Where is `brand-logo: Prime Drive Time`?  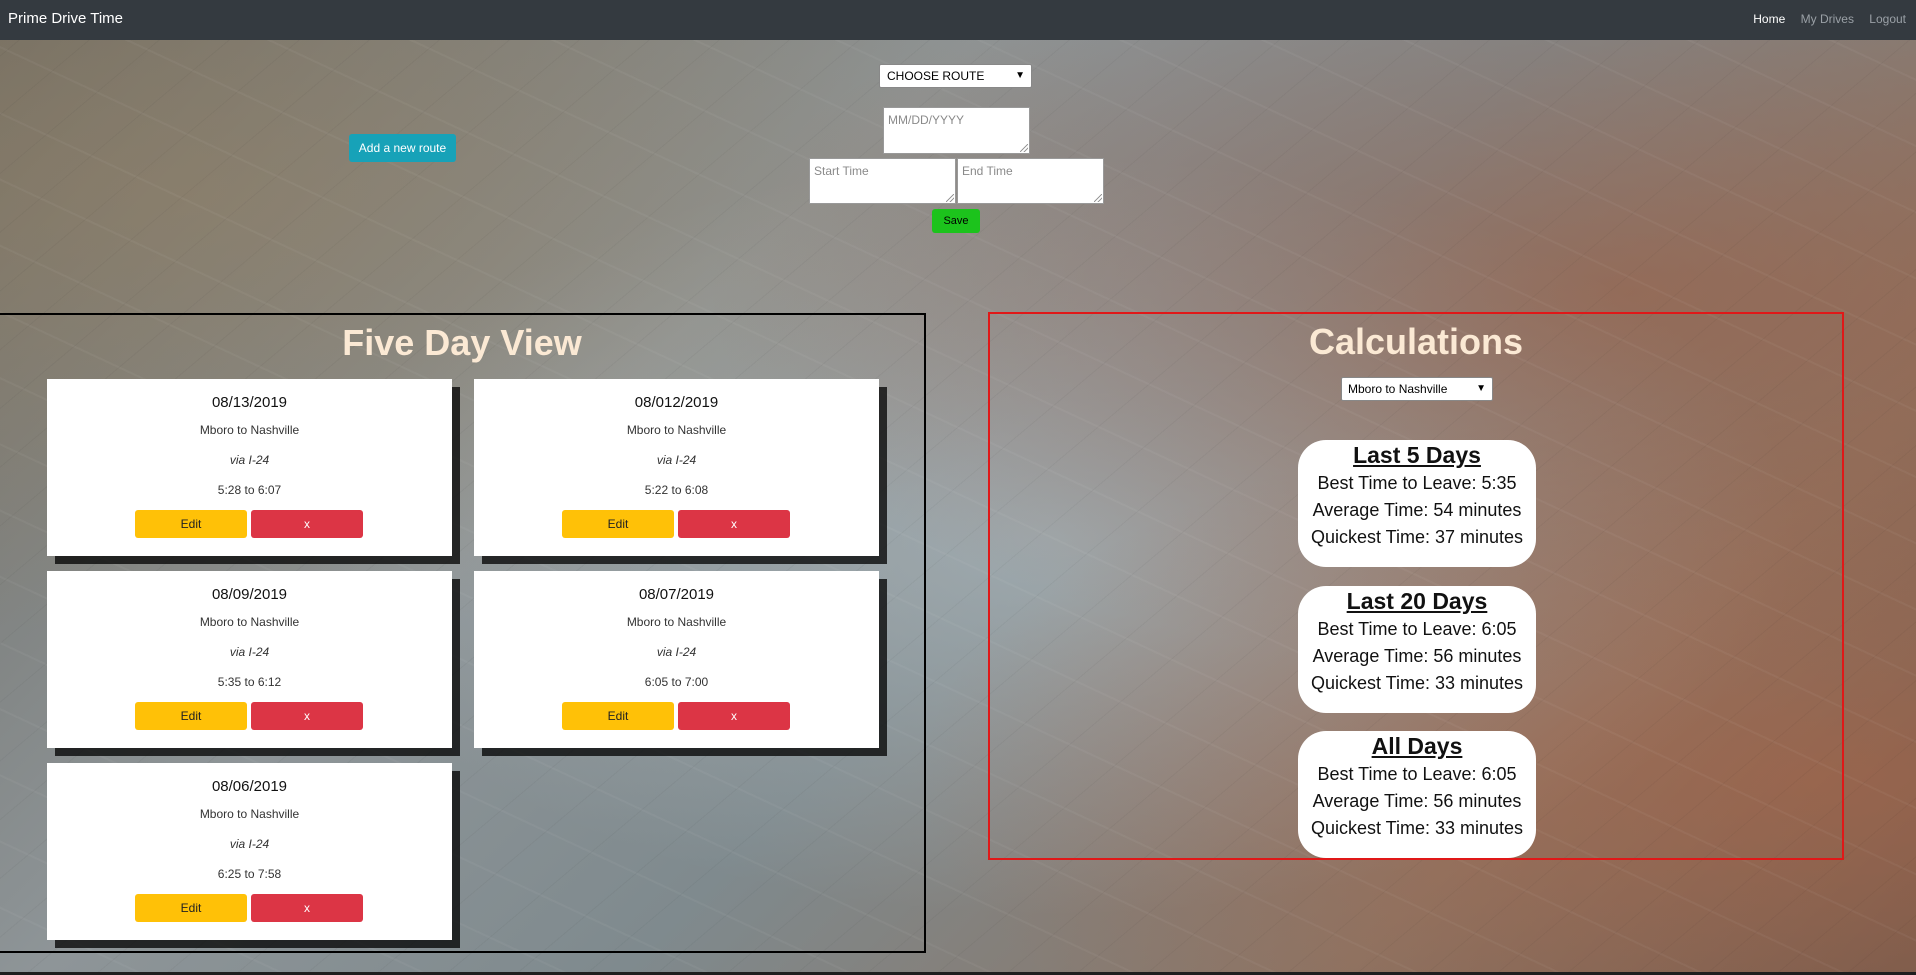
brand-logo: Prime Drive Time is located at coordinates (65, 18).